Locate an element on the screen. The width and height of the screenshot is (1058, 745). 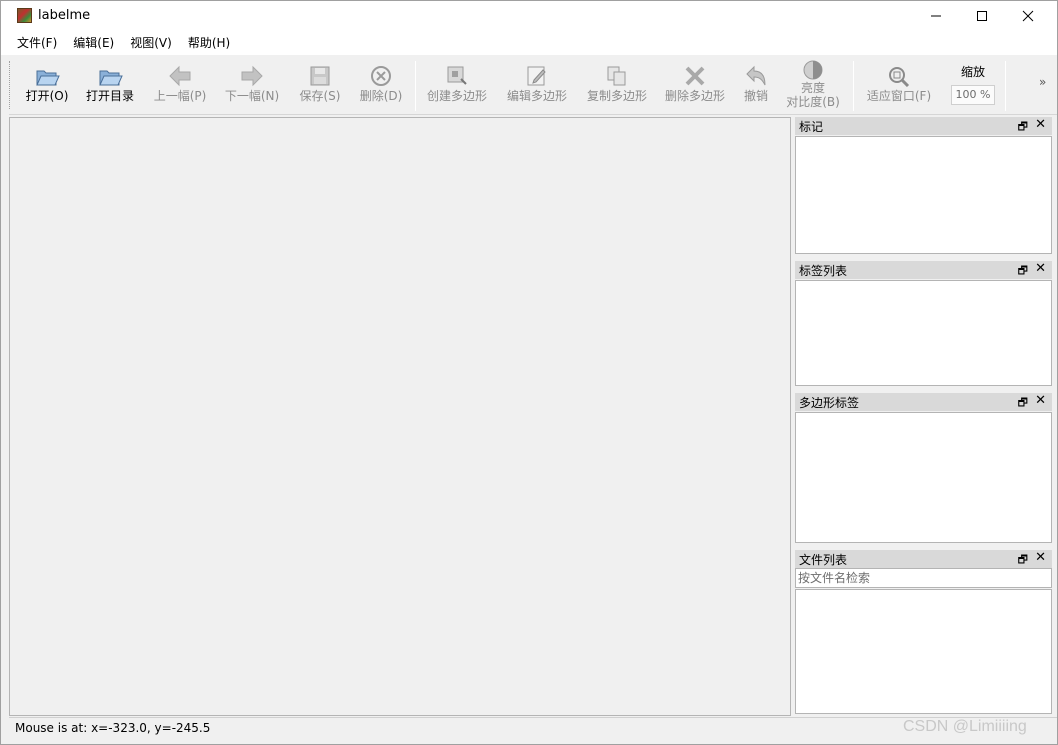
folder-open-icon is located at coordinates (47, 76).